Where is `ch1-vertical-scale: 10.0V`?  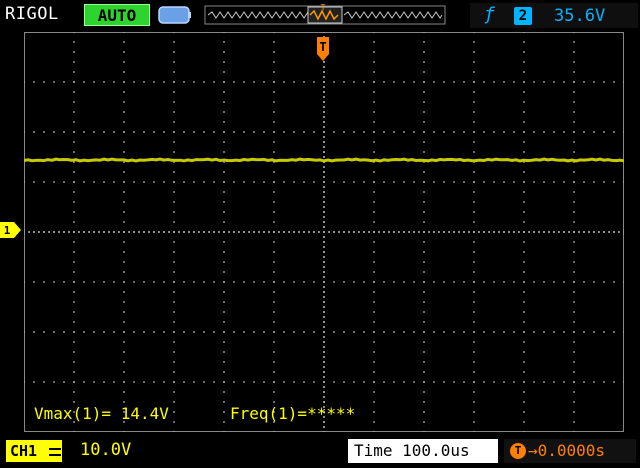 ch1-vertical-scale: 10.0V is located at coordinates (105, 450).